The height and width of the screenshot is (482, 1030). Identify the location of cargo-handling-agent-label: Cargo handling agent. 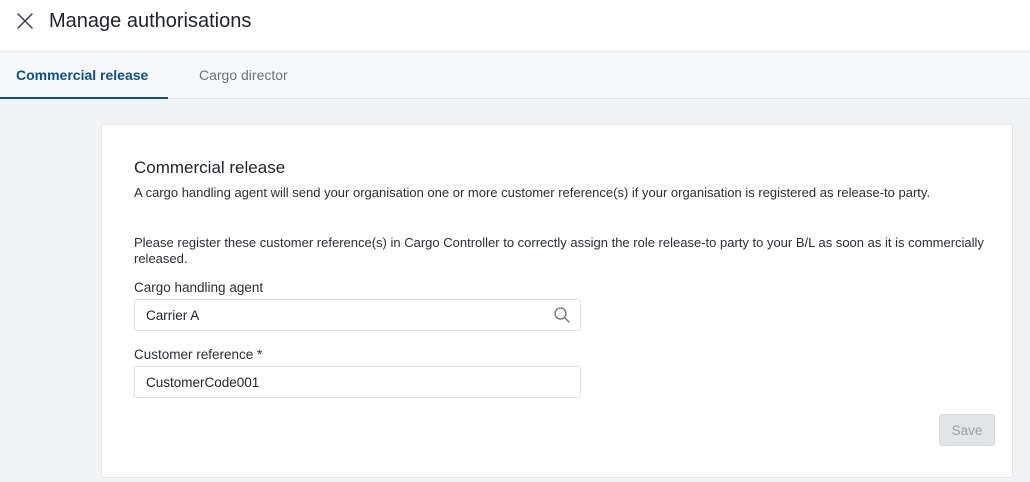
(199, 287).